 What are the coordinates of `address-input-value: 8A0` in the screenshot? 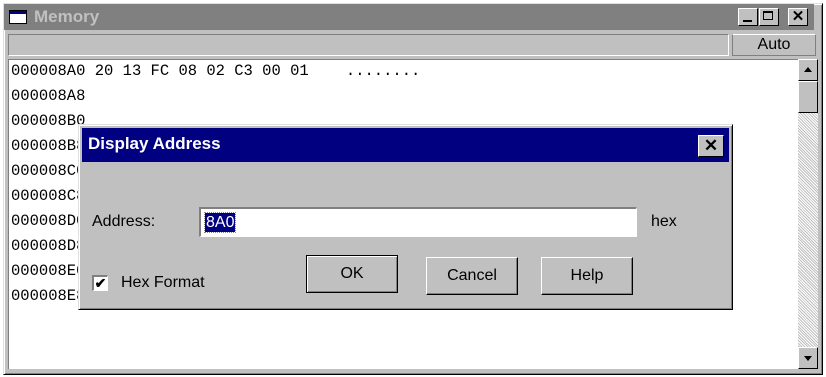 It's located at (220, 222).